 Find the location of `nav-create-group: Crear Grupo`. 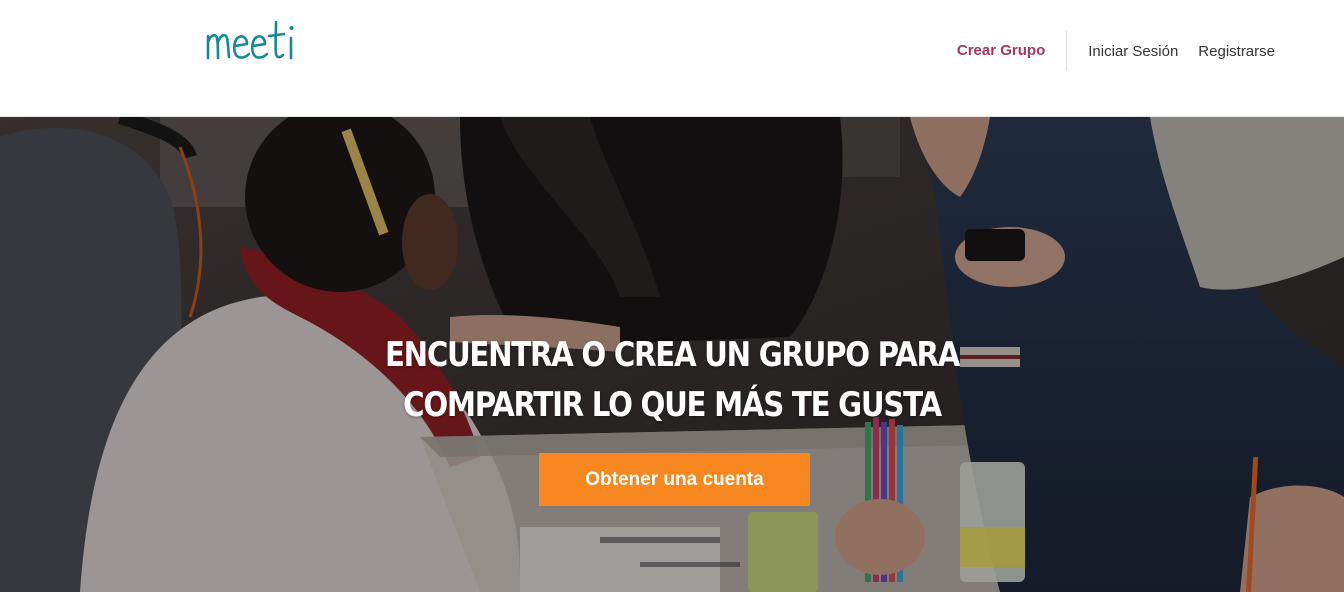

nav-create-group: Crear Grupo is located at coordinates (1012, 51).